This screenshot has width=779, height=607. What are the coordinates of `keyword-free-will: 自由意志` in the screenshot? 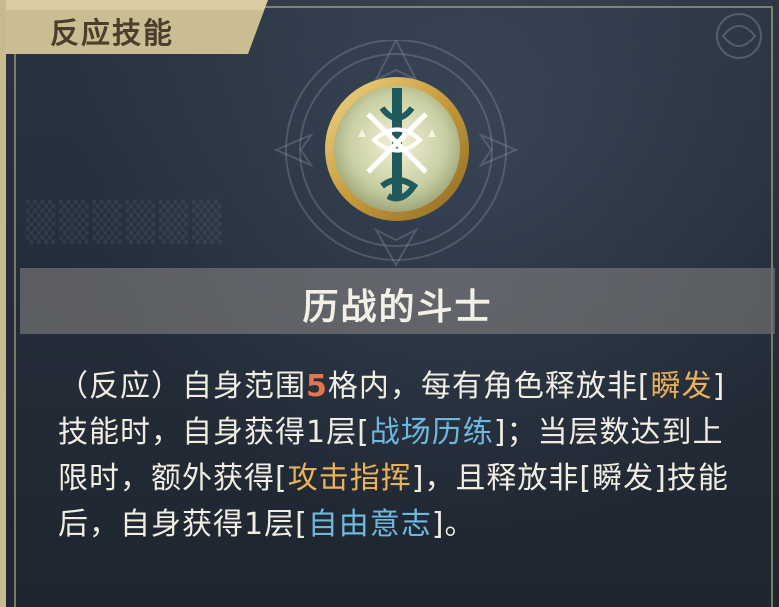 It's located at (370, 524).